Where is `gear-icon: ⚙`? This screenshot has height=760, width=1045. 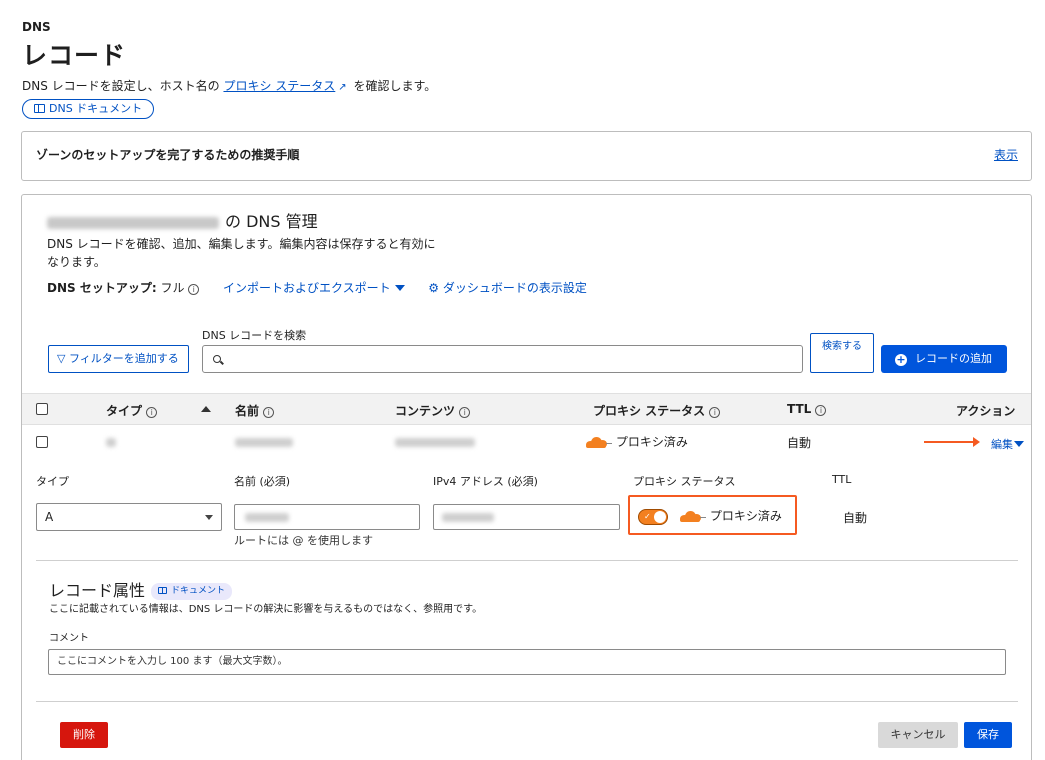 gear-icon: ⚙ is located at coordinates (434, 288).